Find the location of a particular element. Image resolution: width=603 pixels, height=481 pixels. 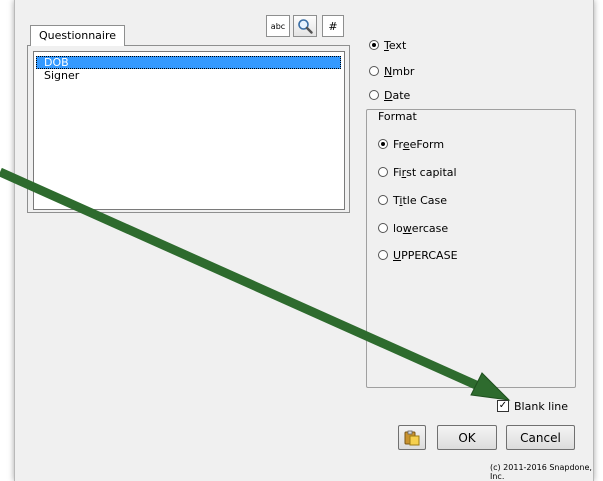

tab-label: Questionnaire is located at coordinates (78, 35).